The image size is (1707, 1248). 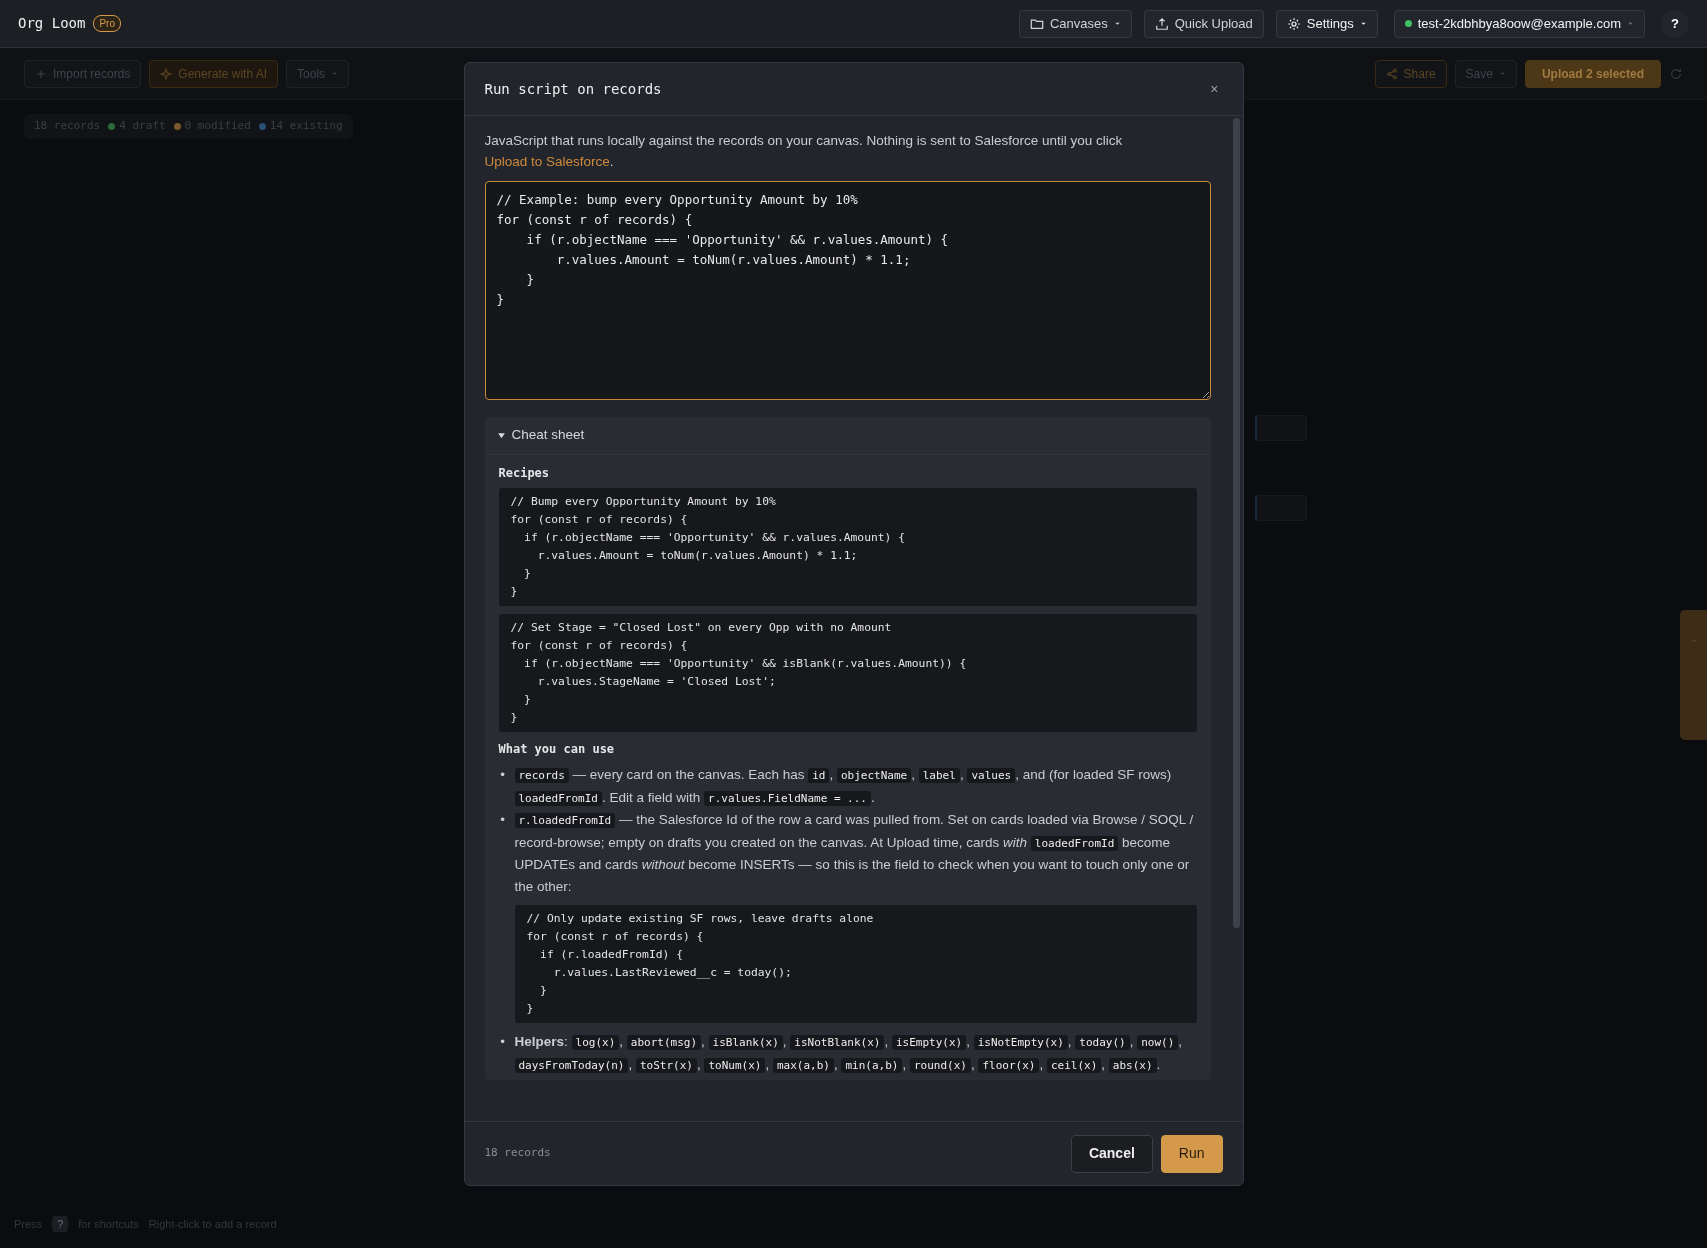 What do you see at coordinates (60, 1223) in the screenshot?
I see `key-hint: ?` at bounding box center [60, 1223].